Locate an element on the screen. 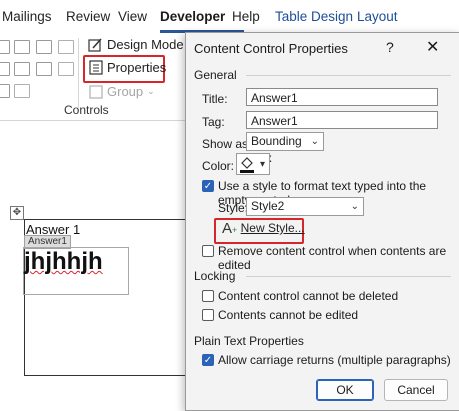 This screenshot has height=411, width=459. lock-delete-label: Content control cannot be deleted is located at coordinates (308, 296).